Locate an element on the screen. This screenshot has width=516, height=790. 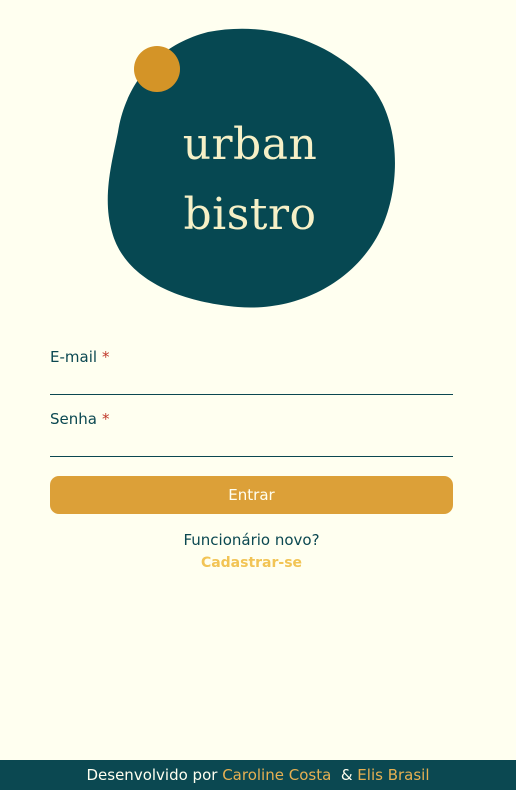
footer-author-2-link: Elis Brasil is located at coordinates (393, 775).